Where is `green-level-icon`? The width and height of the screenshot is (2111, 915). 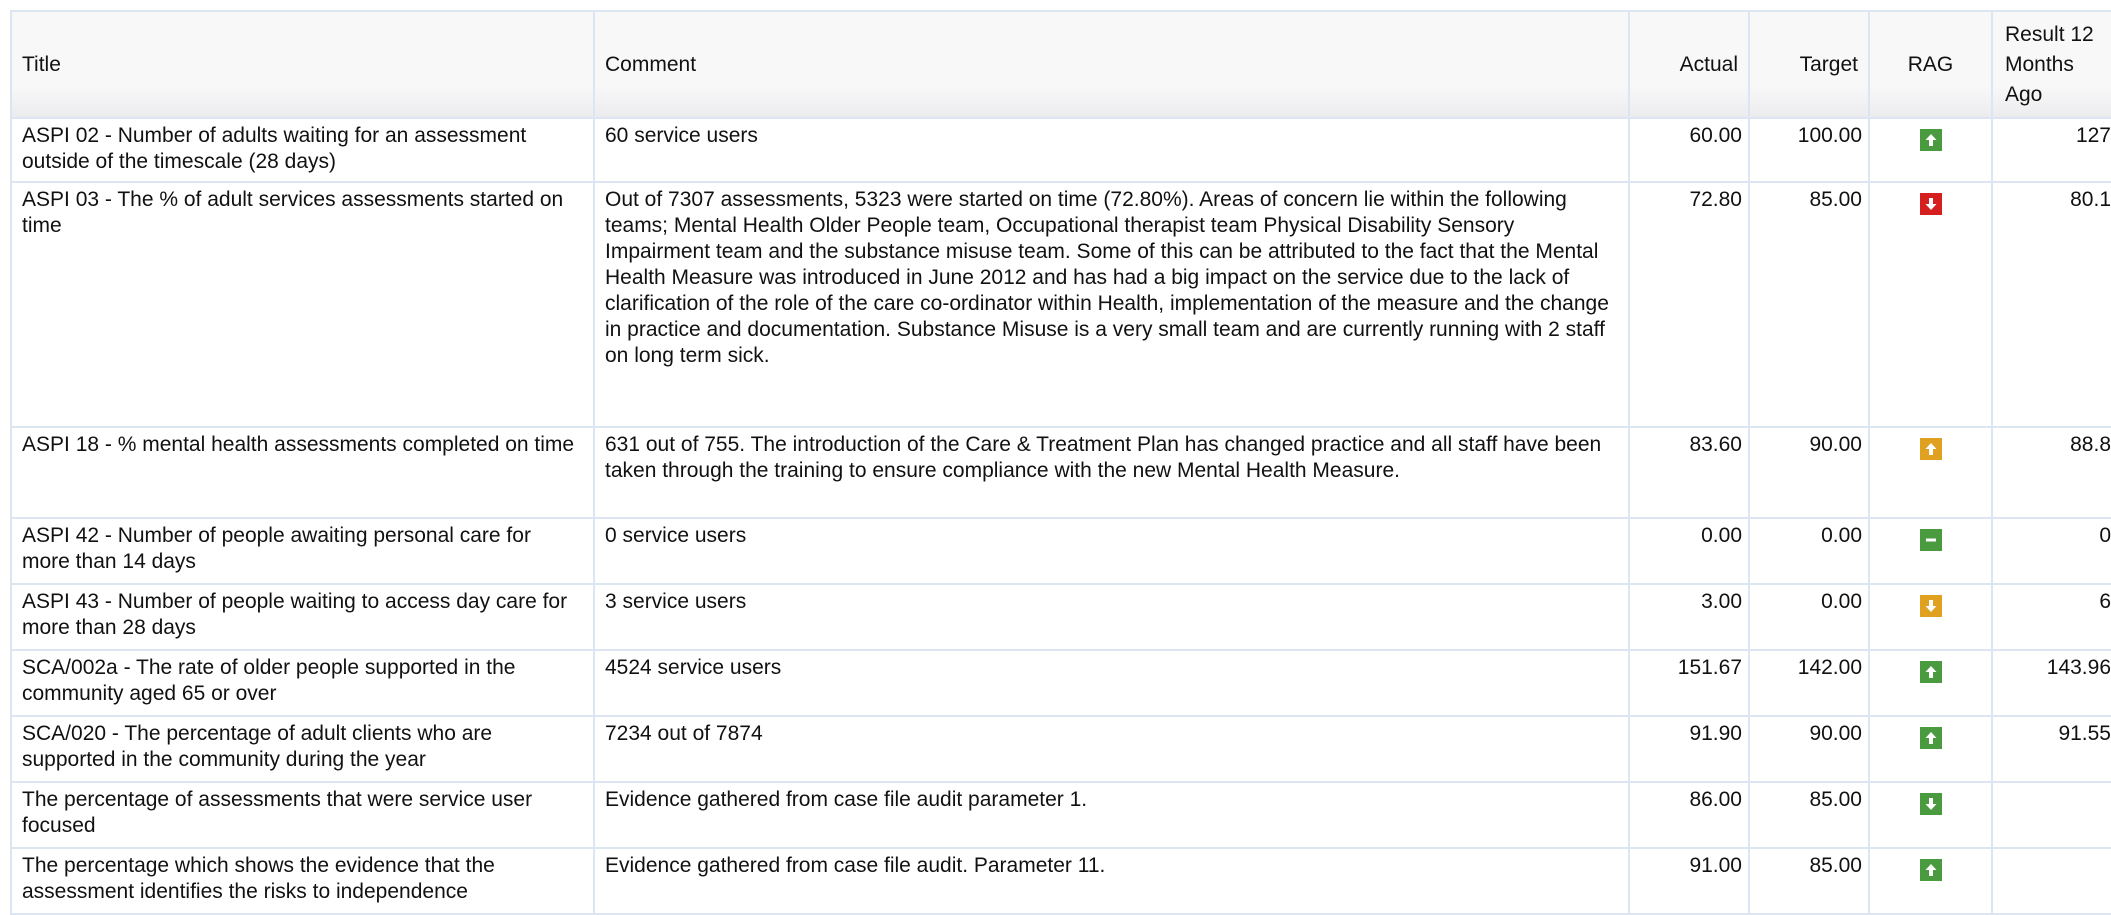 green-level-icon is located at coordinates (1930, 540).